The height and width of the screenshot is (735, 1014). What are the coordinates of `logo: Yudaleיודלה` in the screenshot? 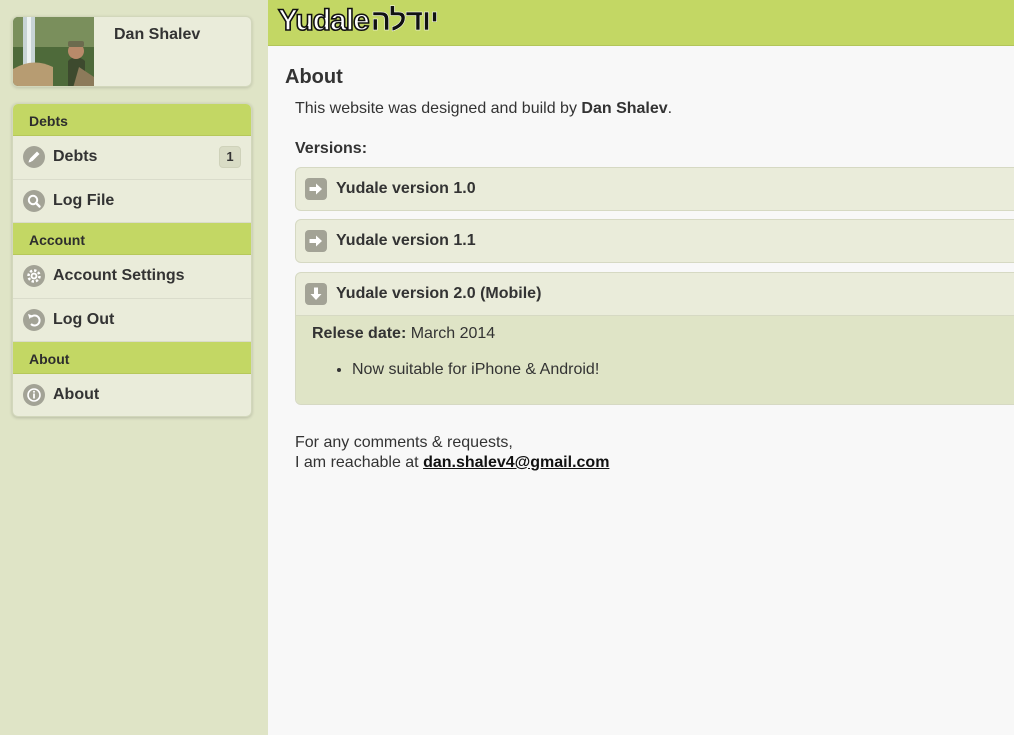 It's located at (358, 20).